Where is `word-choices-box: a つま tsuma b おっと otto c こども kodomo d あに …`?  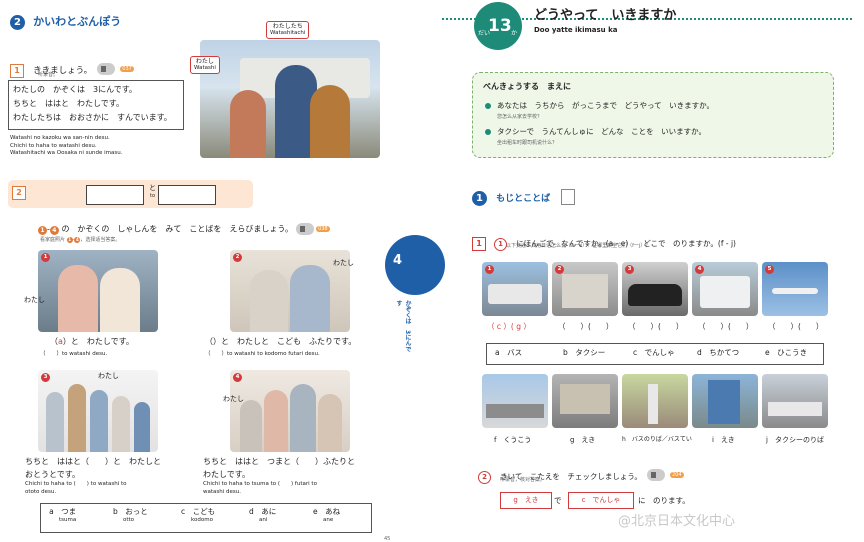
word-choices-box: a つま tsuma b おっと otto c こども kodomo d あに … is located at coordinates (206, 518).